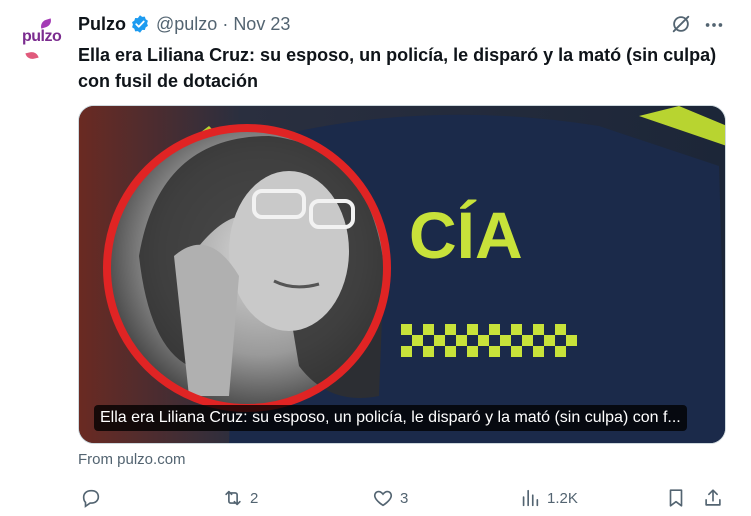 This screenshot has width=751, height=516. What do you see at coordinates (261, 24) in the screenshot?
I see `timestamp: Nov 23` at bounding box center [261, 24].